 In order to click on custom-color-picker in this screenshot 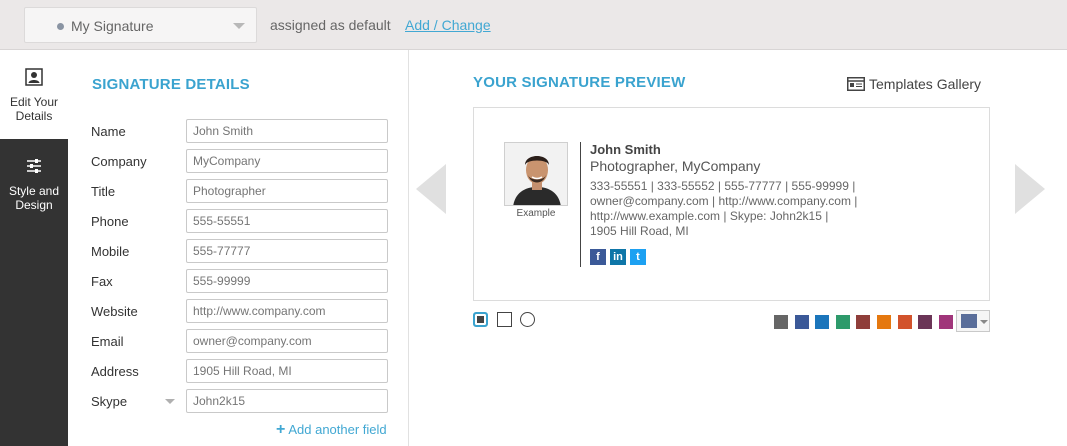, I will do `click(973, 321)`.